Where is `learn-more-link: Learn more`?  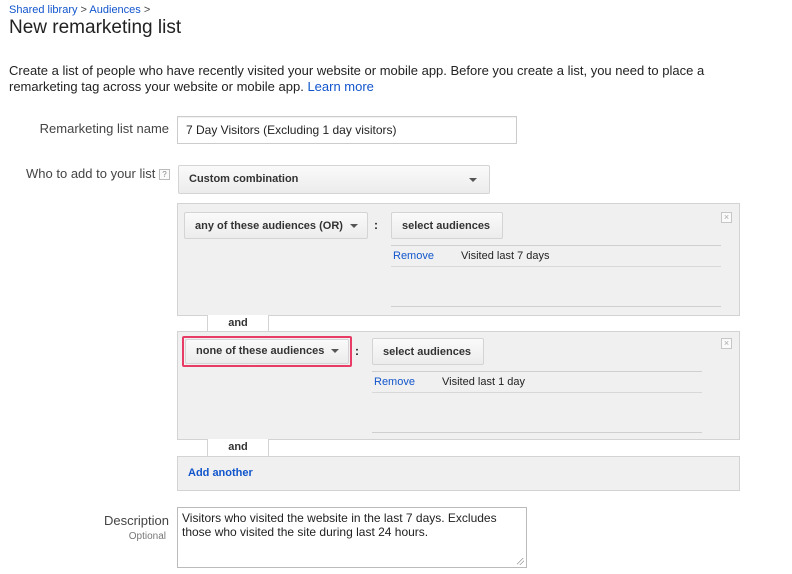 learn-more-link: Learn more is located at coordinates (340, 86).